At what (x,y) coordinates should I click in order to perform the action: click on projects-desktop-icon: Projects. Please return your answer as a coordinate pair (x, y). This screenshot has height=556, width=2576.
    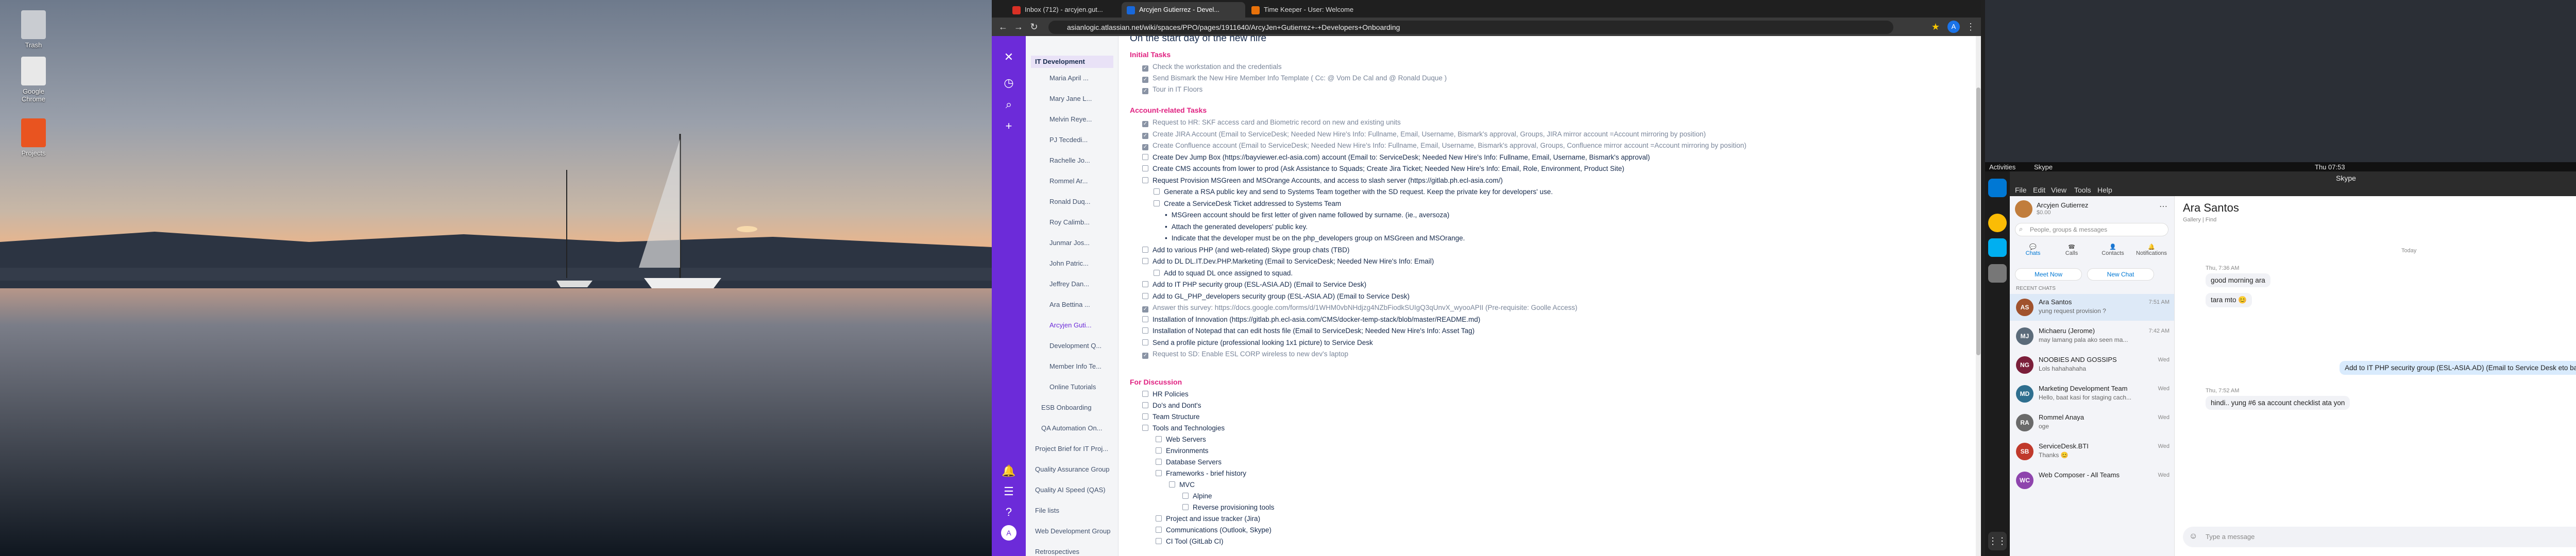
    Looking at the image, I should click on (33, 137).